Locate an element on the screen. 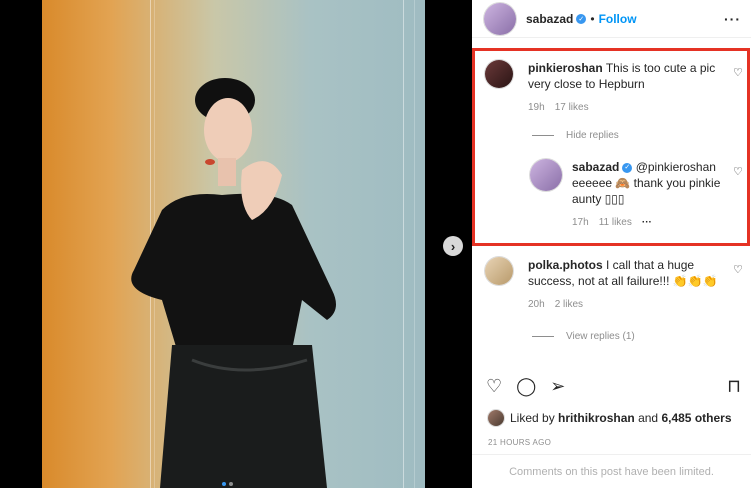 This screenshot has width=751, height=488. like-comment-heart-icon: ♡ is located at coordinates (738, 270).